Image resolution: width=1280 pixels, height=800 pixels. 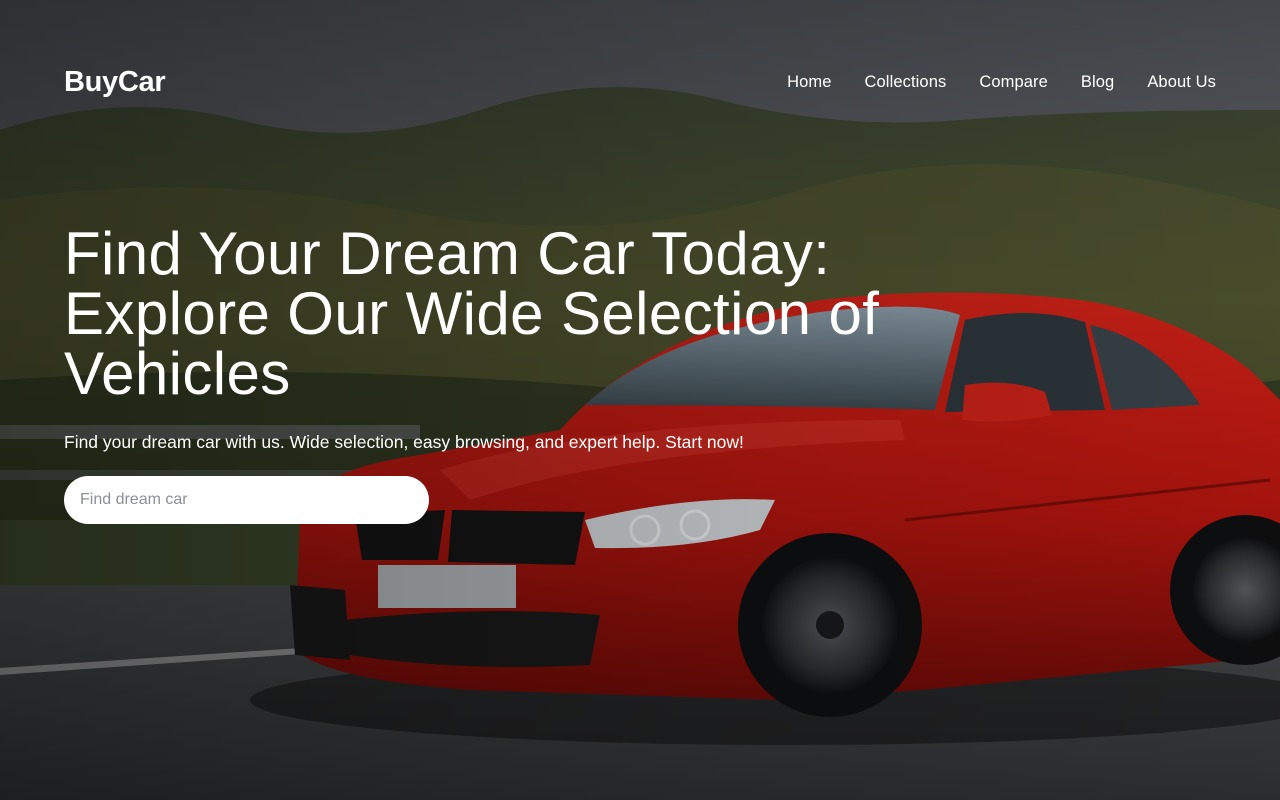 I want to click on nav-link-about-us: About Us, so click(x=1181, y=82).